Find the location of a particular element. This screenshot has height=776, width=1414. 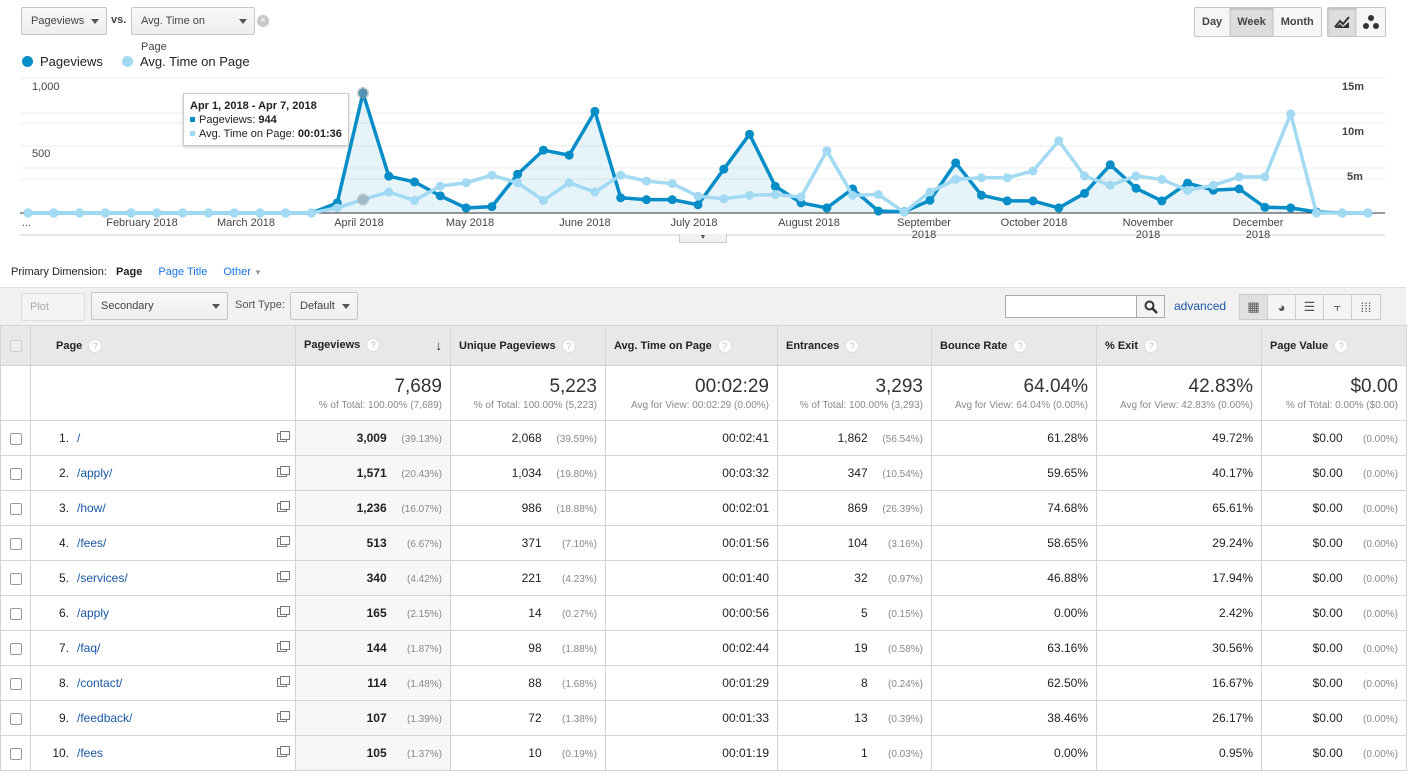

col-entrances: Entrances? is located at coordinates (854, 345).